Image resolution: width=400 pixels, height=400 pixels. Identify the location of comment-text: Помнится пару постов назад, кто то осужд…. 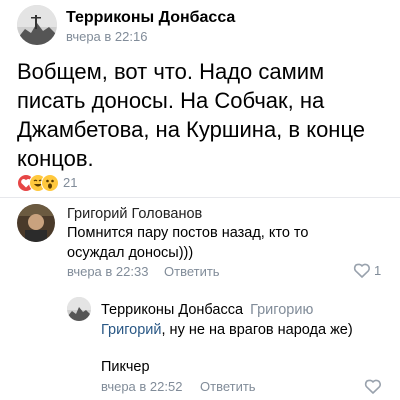
(227, 243).